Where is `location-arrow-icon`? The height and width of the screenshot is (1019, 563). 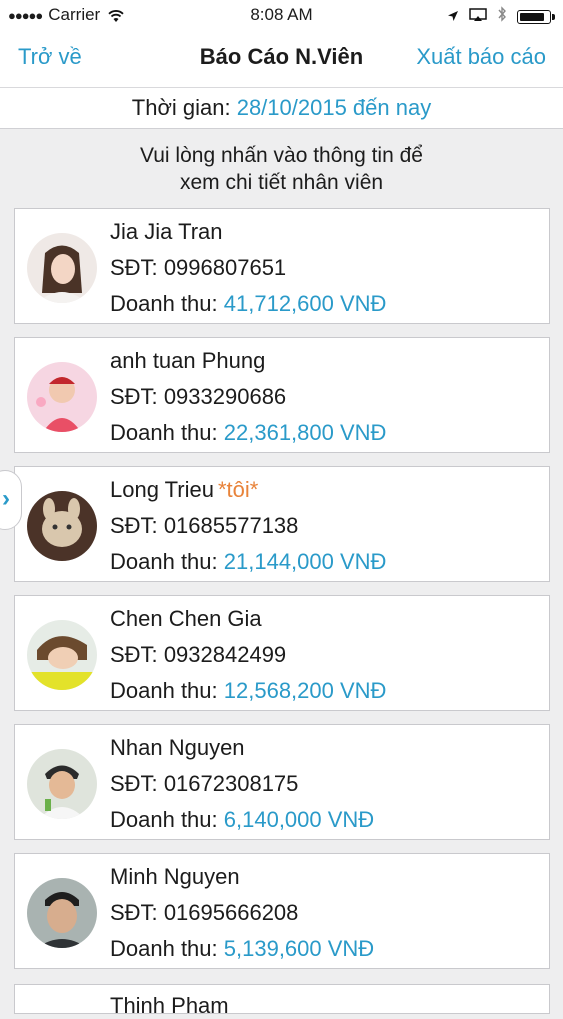
location-arrow-icon is located at coordinates (453, 17).